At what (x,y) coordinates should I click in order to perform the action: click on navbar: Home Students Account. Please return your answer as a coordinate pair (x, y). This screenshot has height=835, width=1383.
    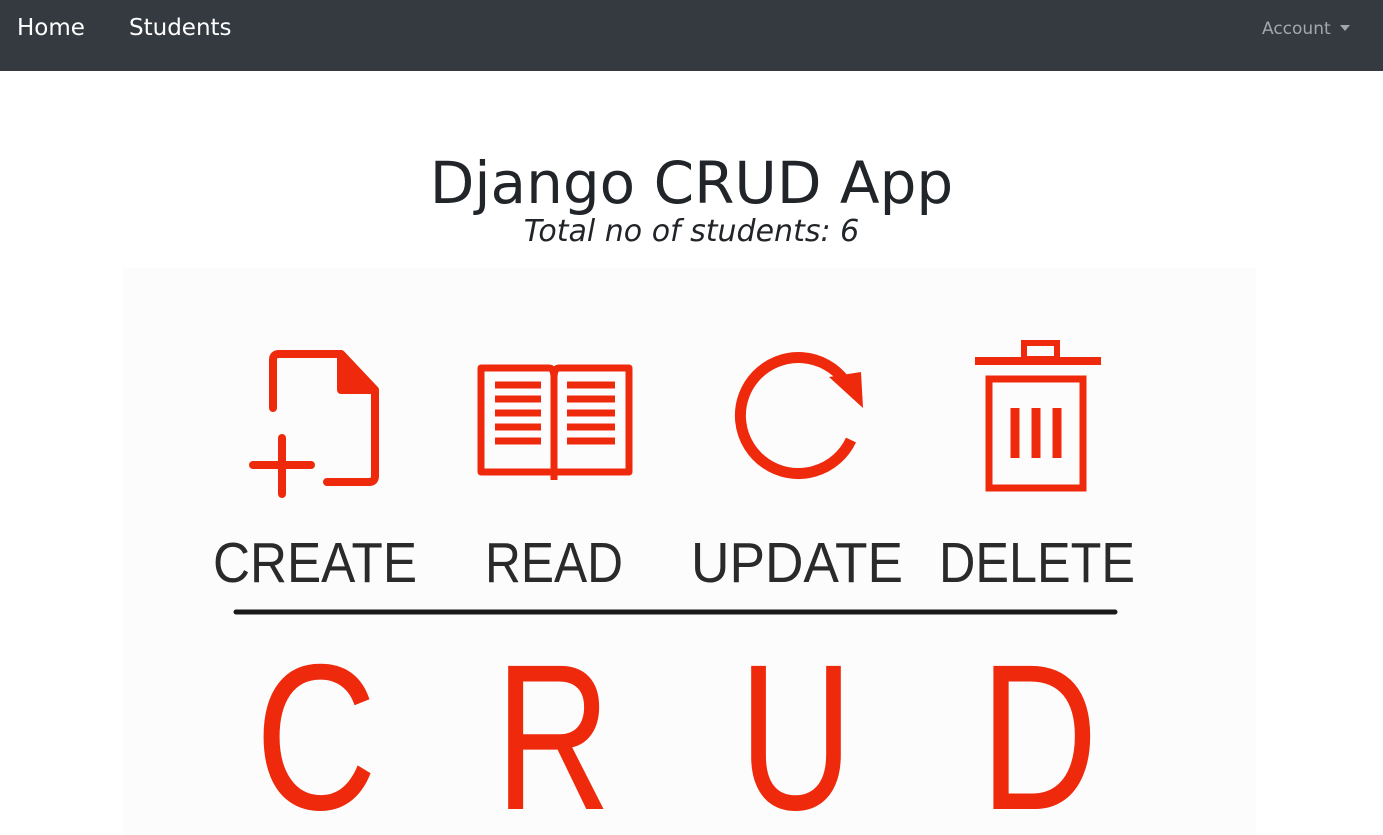
    Looking at the image, I should click on (691, 35).